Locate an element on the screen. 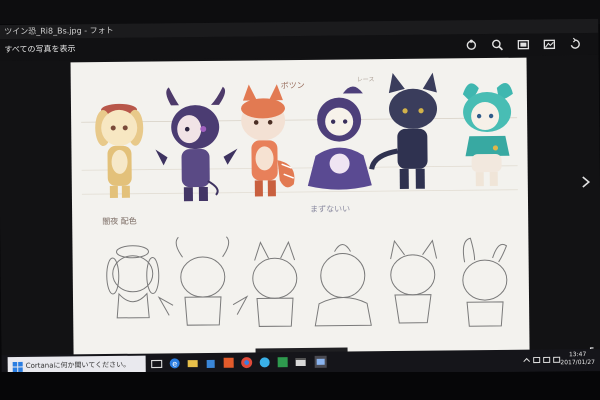 This screenshot has height=400, width=600. svg-text: e is located at coordinates (174, 363).